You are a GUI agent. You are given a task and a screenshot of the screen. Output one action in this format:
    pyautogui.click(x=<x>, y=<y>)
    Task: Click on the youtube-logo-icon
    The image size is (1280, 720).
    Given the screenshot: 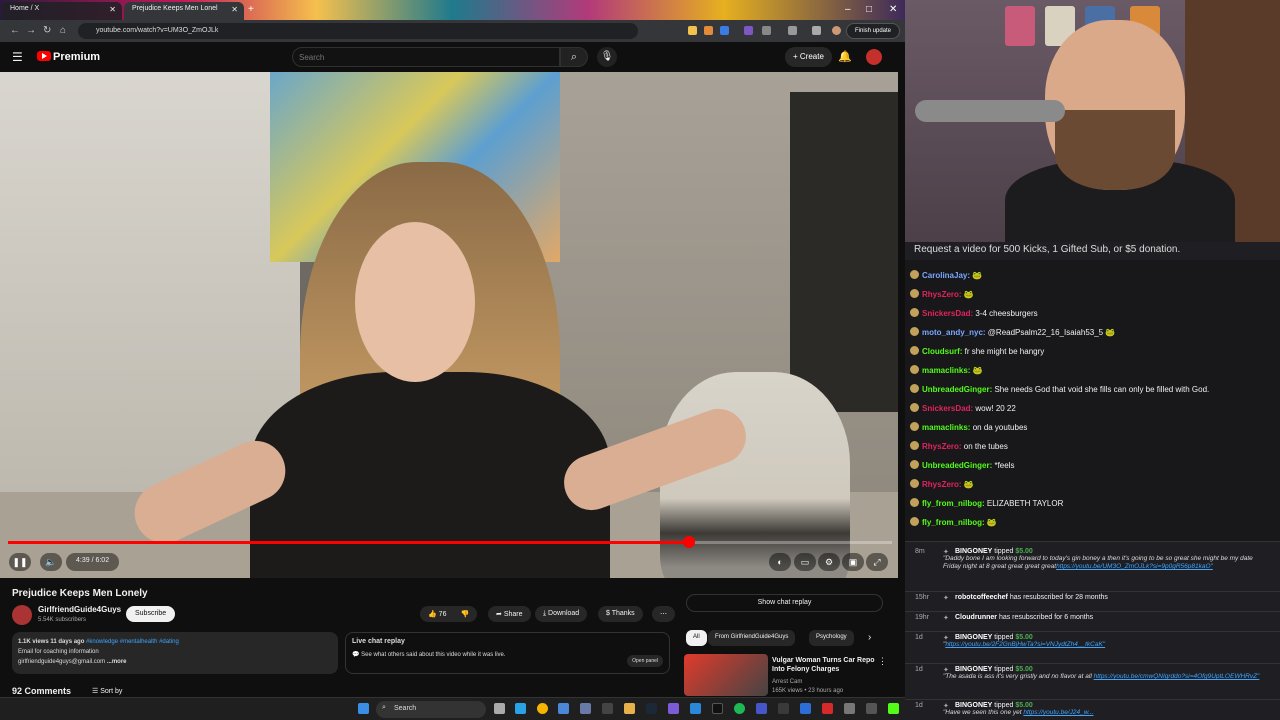 What is the action you would take?
    pyautogui.click(x=44, y=56)
    